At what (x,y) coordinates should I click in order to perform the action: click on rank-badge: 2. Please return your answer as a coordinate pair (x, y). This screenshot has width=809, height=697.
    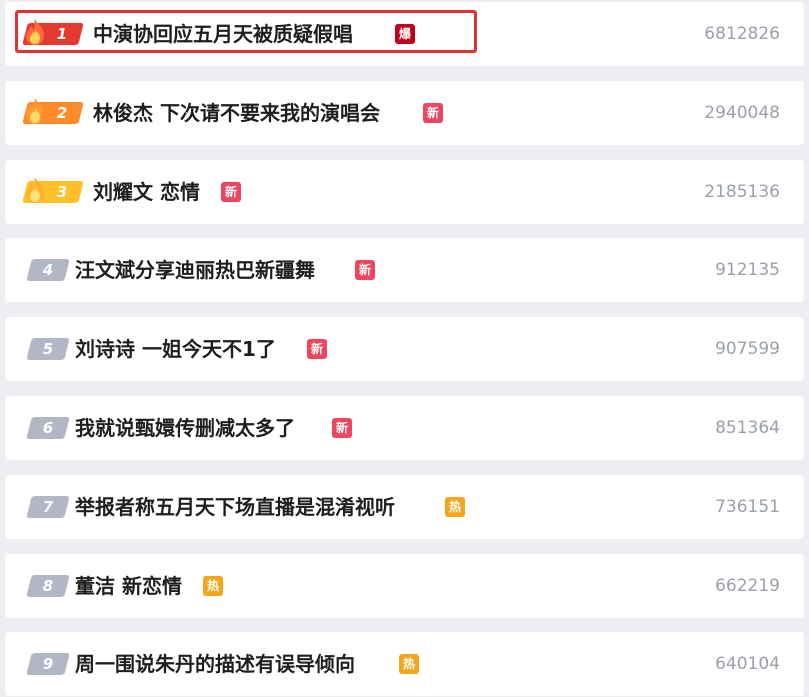
    Looking at the image, I should click on (53, 111).